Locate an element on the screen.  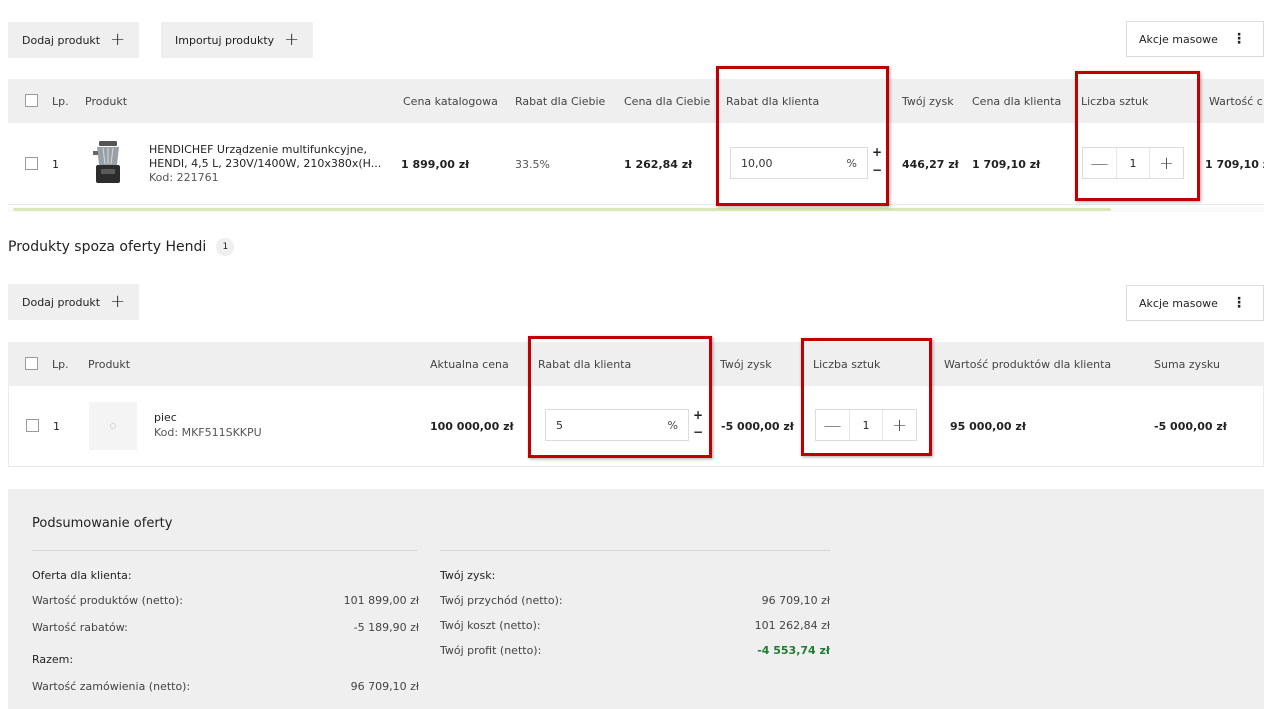
import-products-label: Importuj produkty is located at coordinates (225, 40).